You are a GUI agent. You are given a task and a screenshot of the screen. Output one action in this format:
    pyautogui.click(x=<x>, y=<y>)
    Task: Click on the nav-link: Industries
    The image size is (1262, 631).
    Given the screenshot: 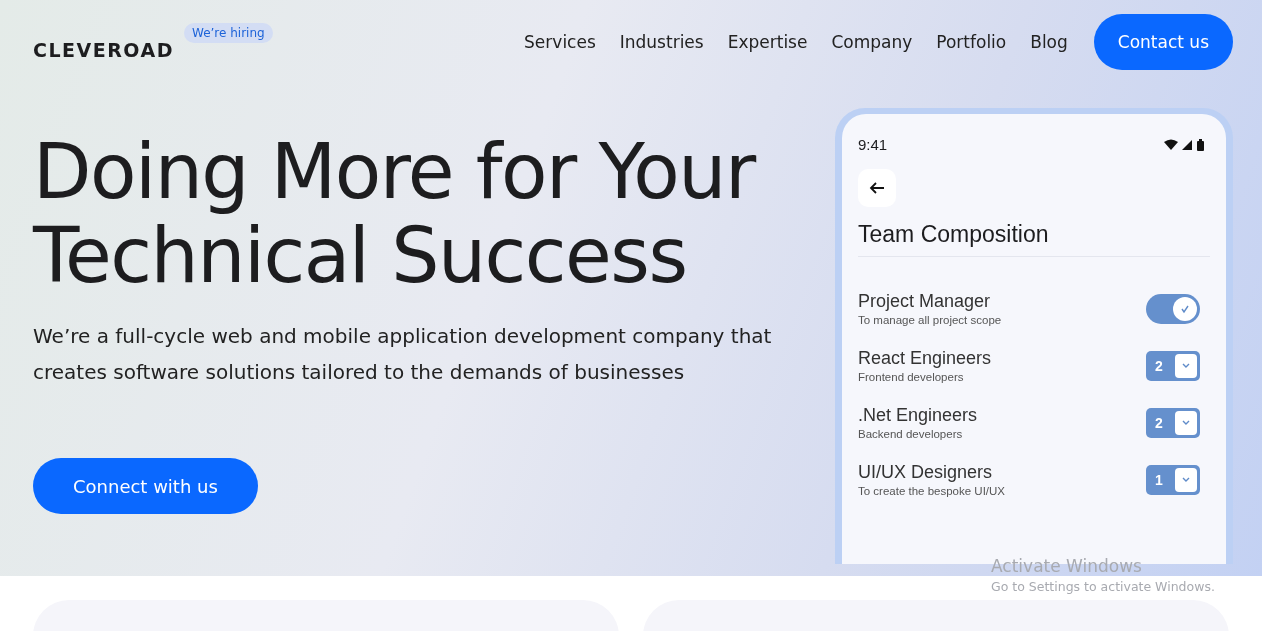 What is the action you would take?
    pyautogui.click(x=661, y=42)
    